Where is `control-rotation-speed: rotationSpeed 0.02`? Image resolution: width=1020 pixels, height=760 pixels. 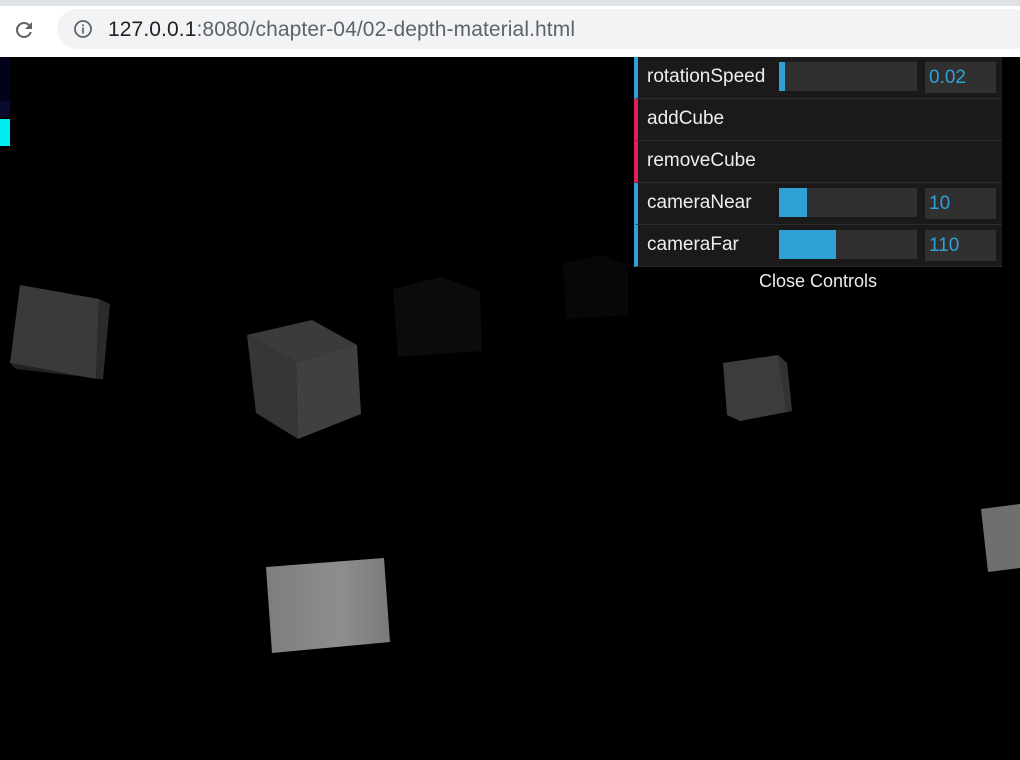
control-rotation-speed: rotationSpeed 0.02 is located at coordinates (818, 78).